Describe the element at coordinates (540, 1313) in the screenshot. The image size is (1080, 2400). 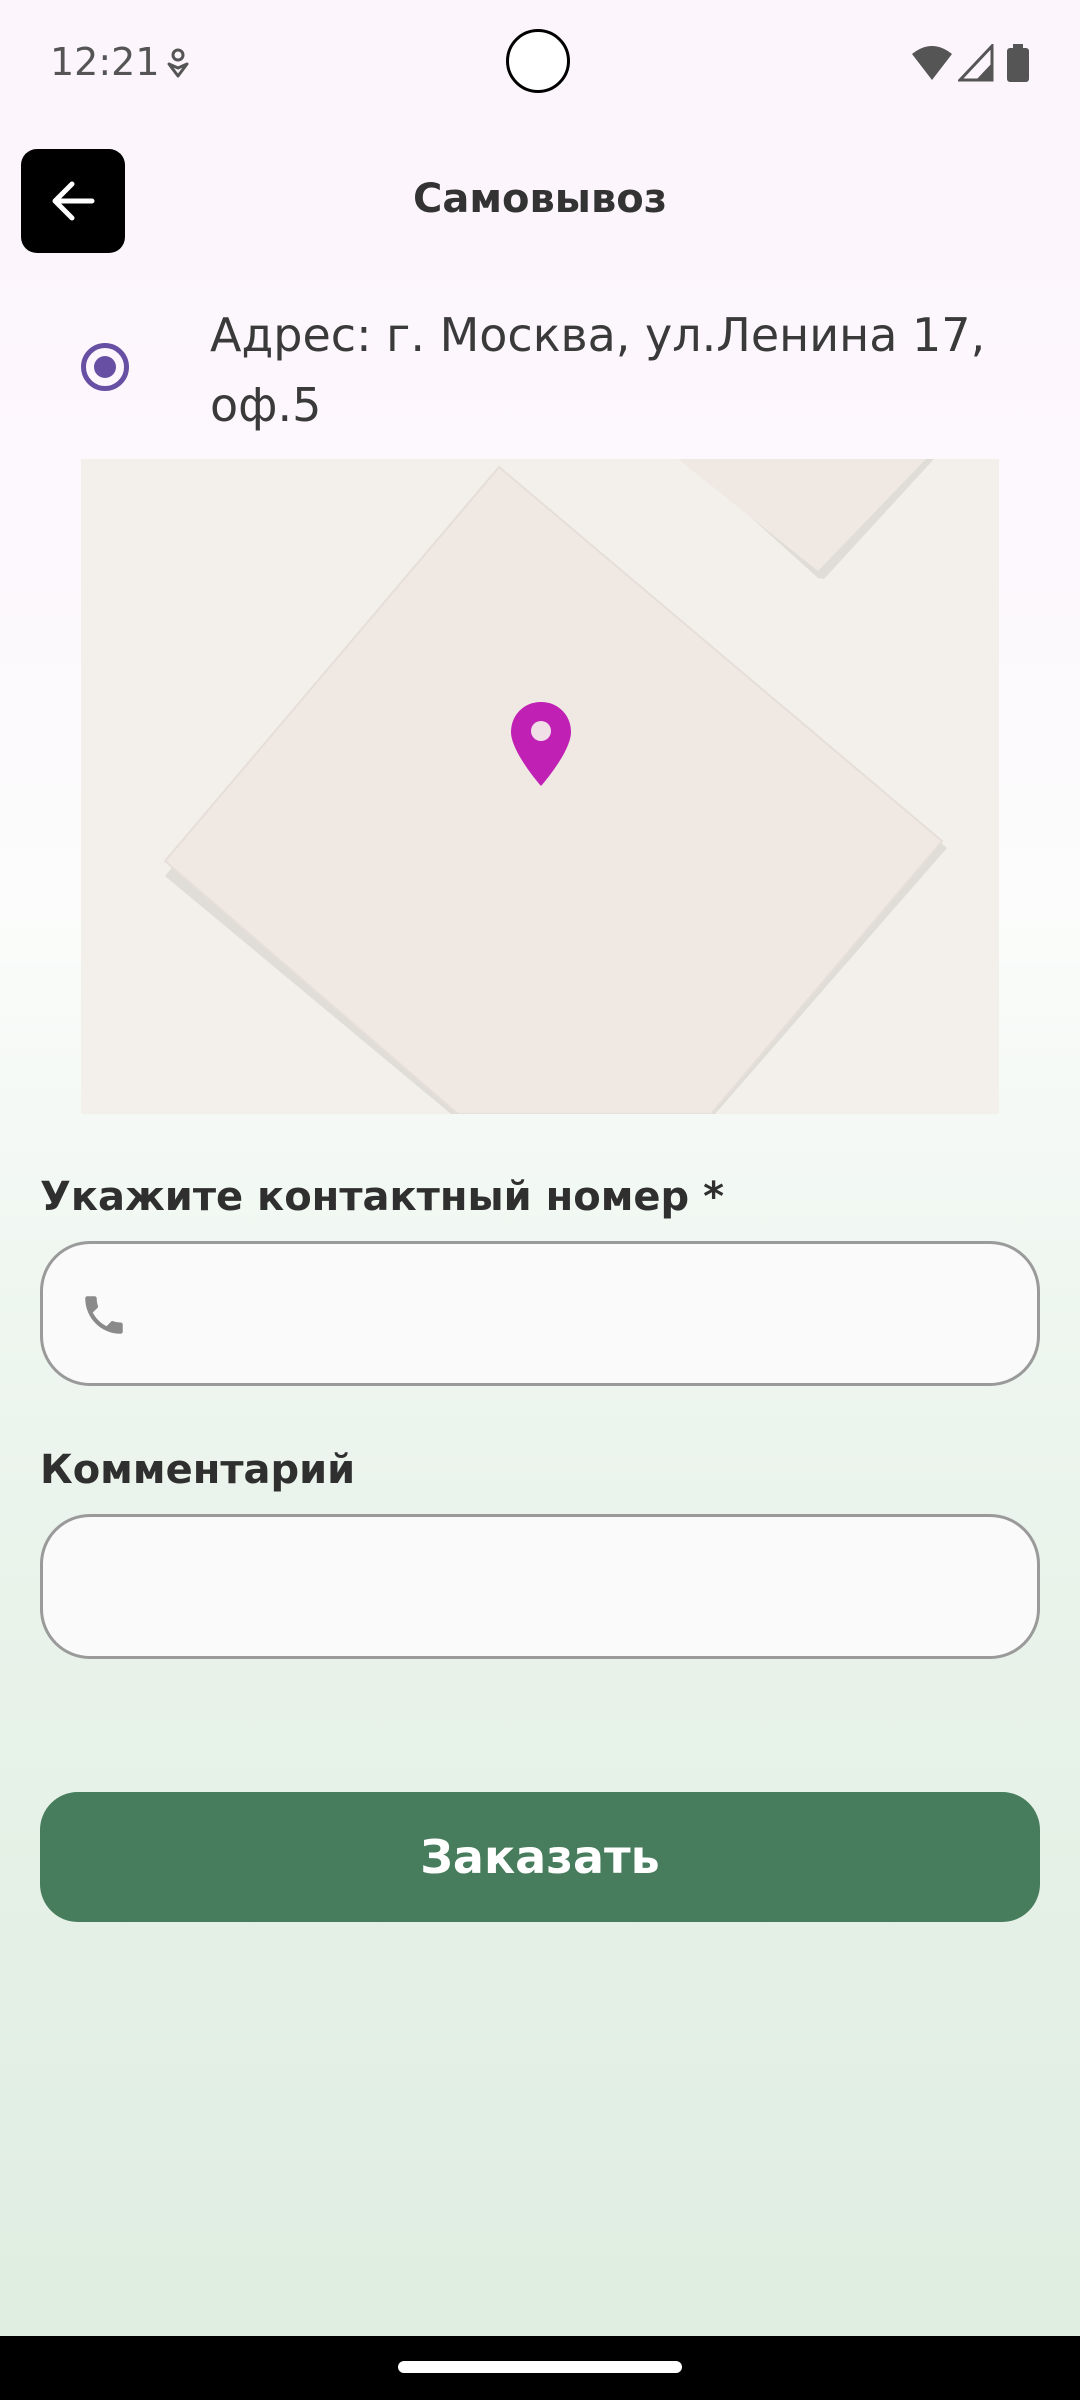
I see `phone-field` at that location.